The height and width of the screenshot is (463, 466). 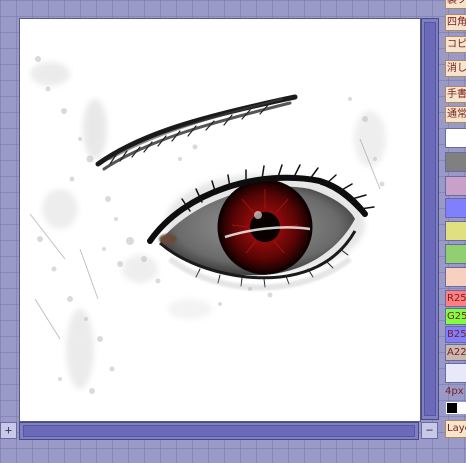 What do you see at coordinates (455, 352) in the screenshot?
I see `alpha-slider: A225` at bounding box center [455, 352].